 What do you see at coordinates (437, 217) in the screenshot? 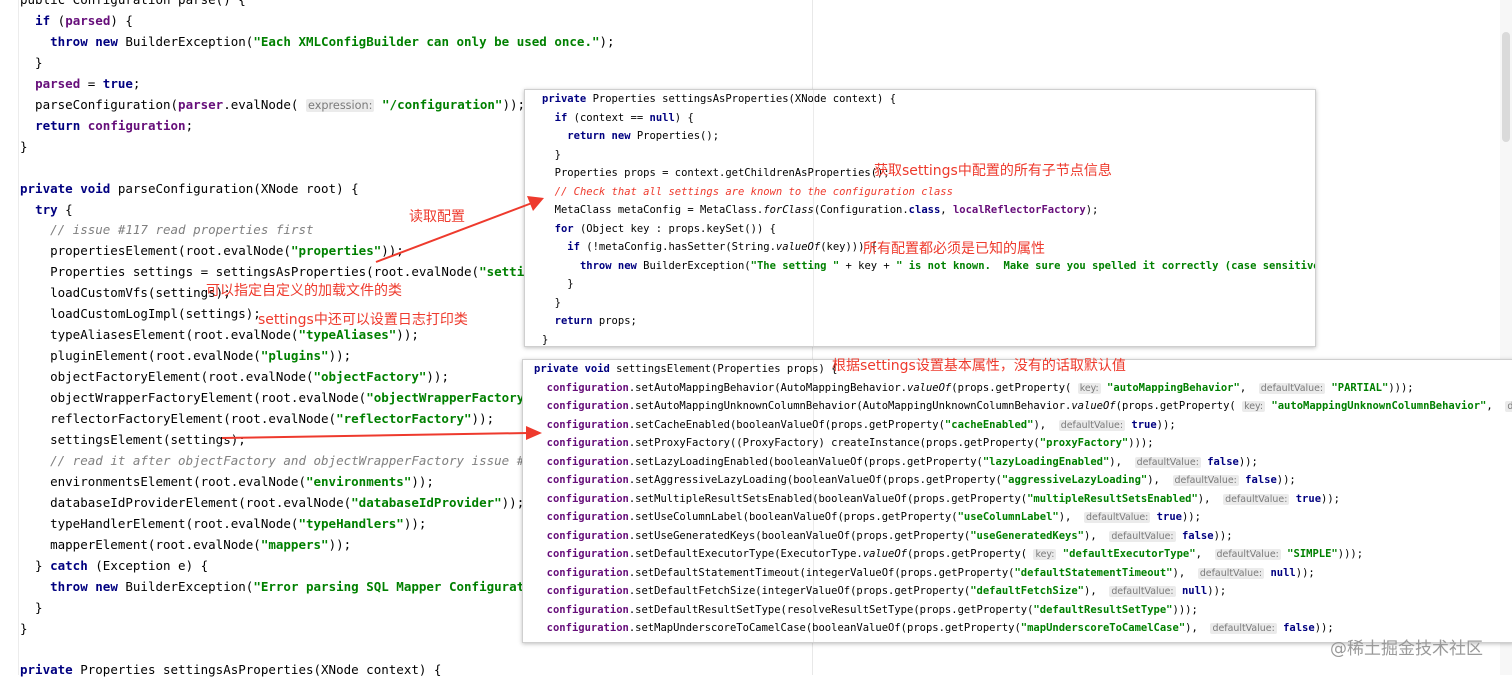
I see `annotation-read-config: 读取配置` at bounding box center [437, 217].